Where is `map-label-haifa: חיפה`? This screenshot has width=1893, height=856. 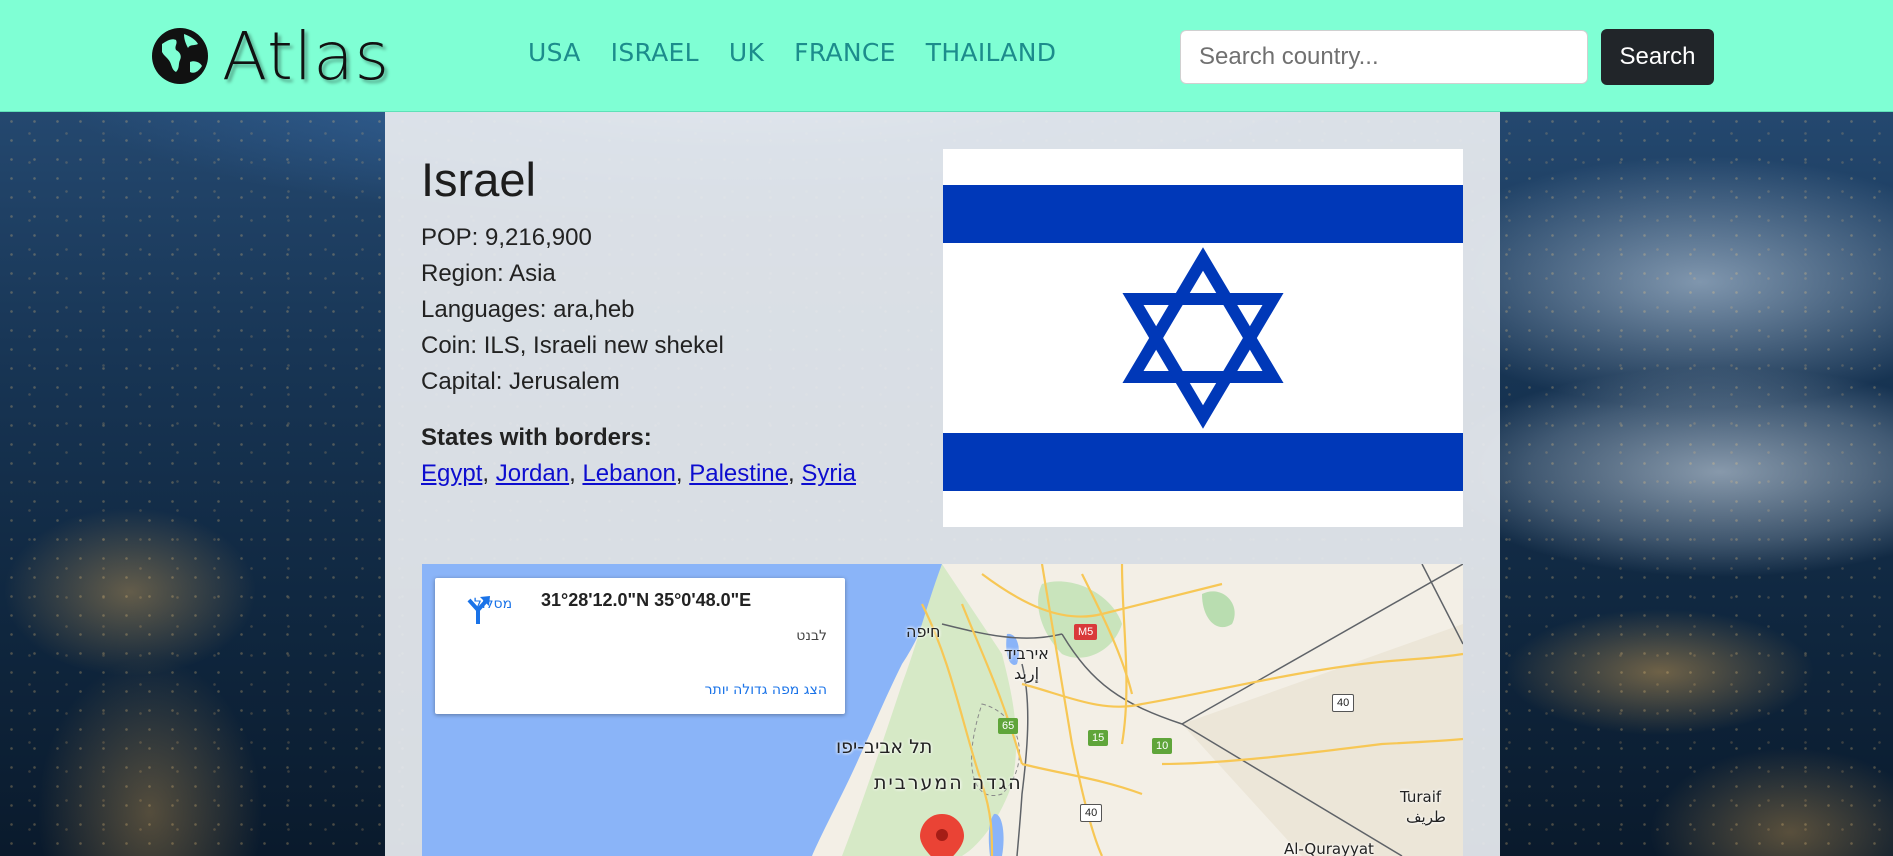
map-label-haifa: חיפה is located at coordinates (923, 631).